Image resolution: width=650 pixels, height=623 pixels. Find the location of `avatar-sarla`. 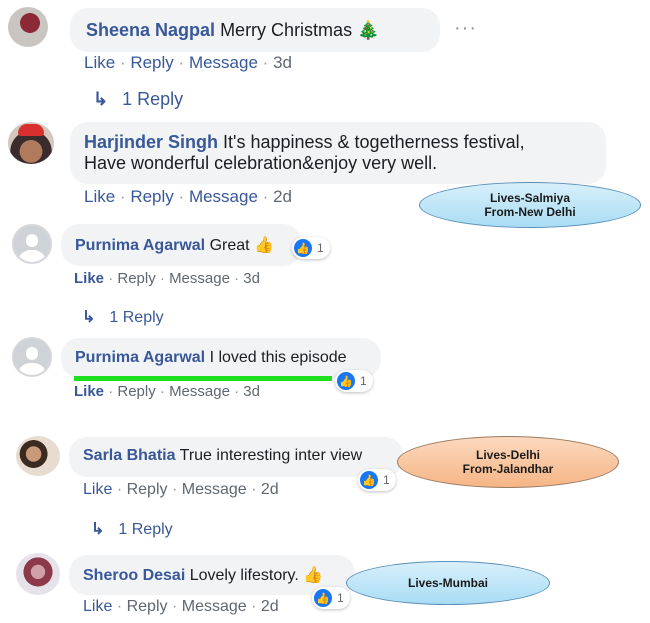

avatar-sarla is located at coordinates (38, 456).